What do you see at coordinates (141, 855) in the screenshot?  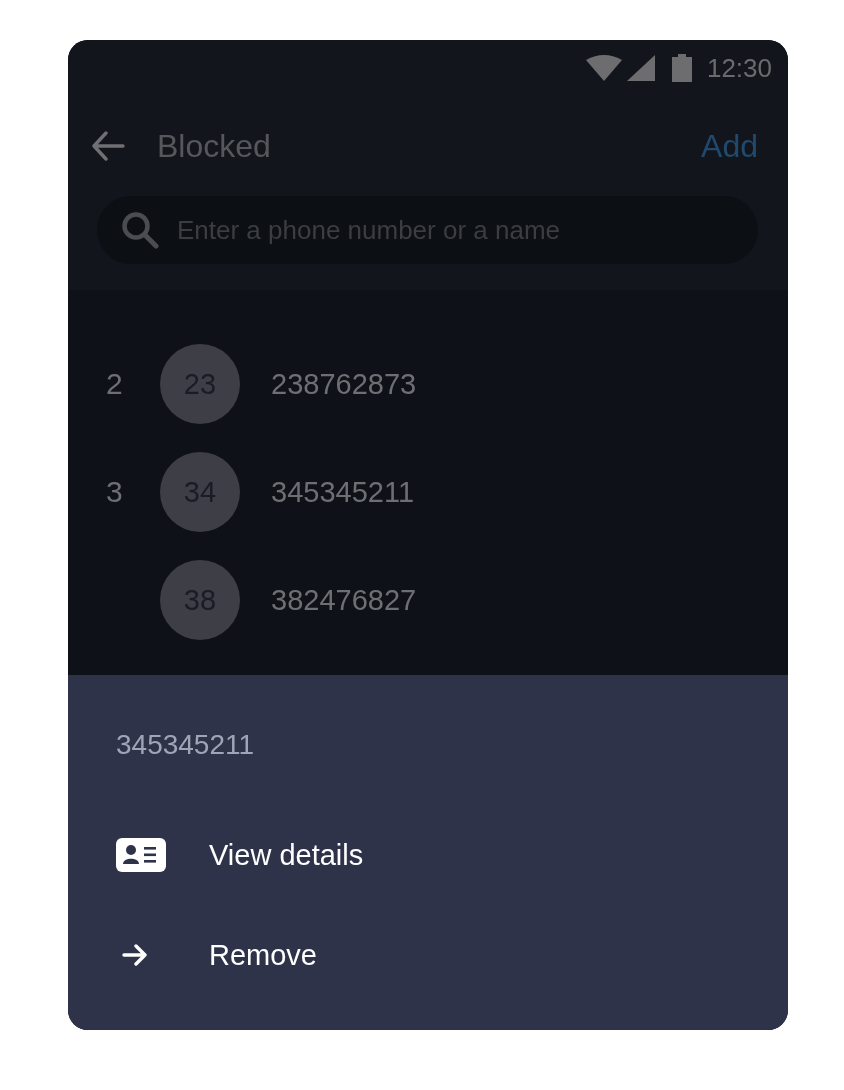 I see `contact-card-icon` at bounding box center [141, 855].